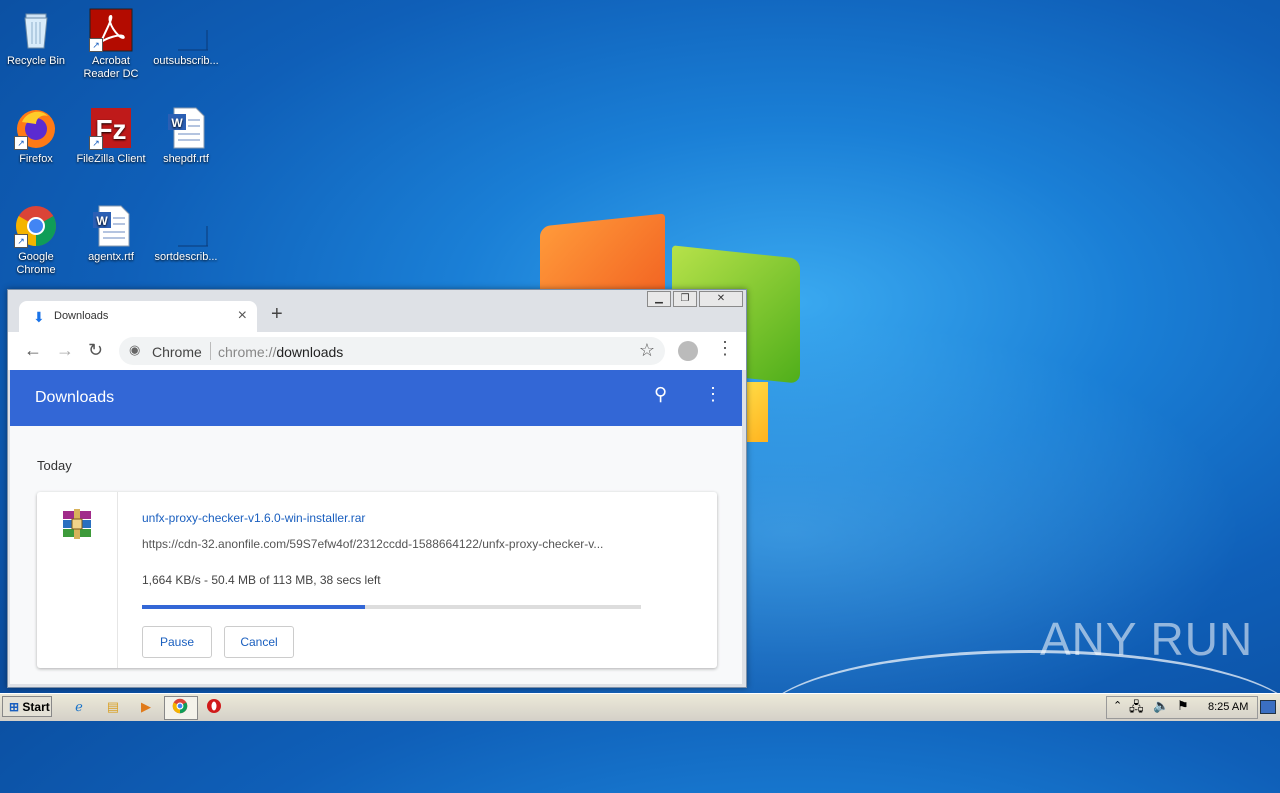  I want to click on browser-menu-icon: ⋮, so click(725, 348).